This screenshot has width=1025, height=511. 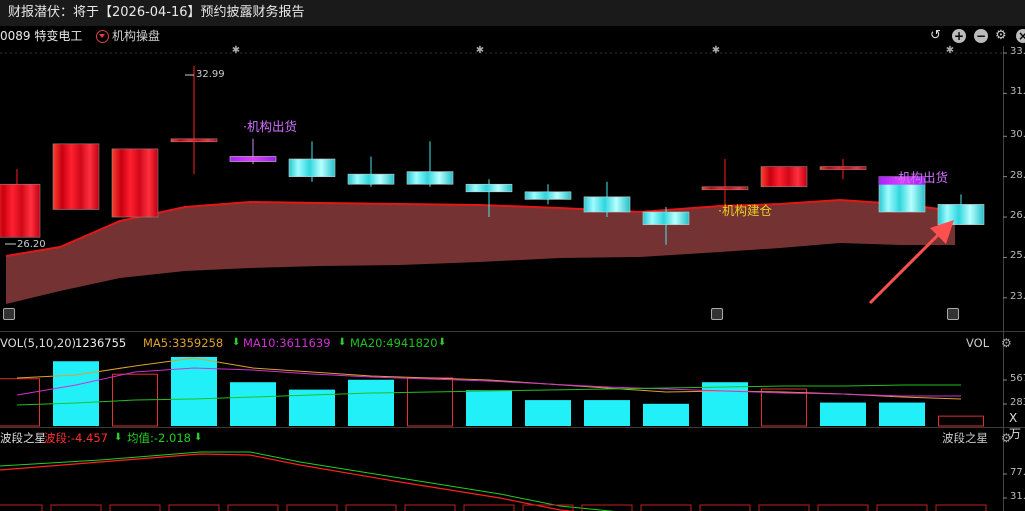 What do you see at coordinates (512, 438) in the screenshot?
I see `wave-panel-header: 波段之星 波段:-4.457 ⬇ 均值:-2.018 ⬇ 波段之星 ⚙` at bounding box center [512, 438].